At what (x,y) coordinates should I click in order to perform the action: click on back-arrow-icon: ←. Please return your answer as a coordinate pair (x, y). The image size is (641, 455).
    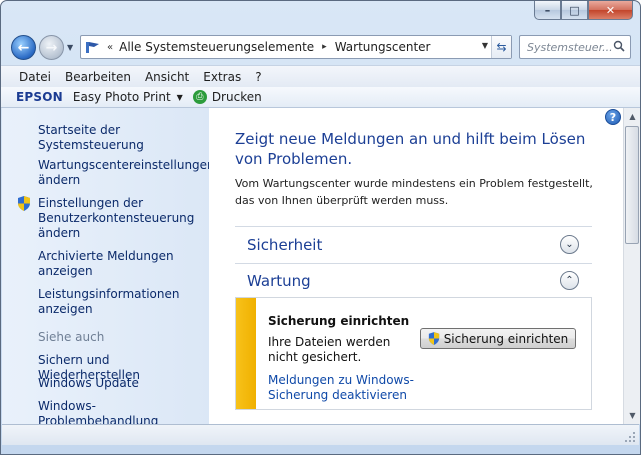
    Looking at the image, I should click on (23, 47).